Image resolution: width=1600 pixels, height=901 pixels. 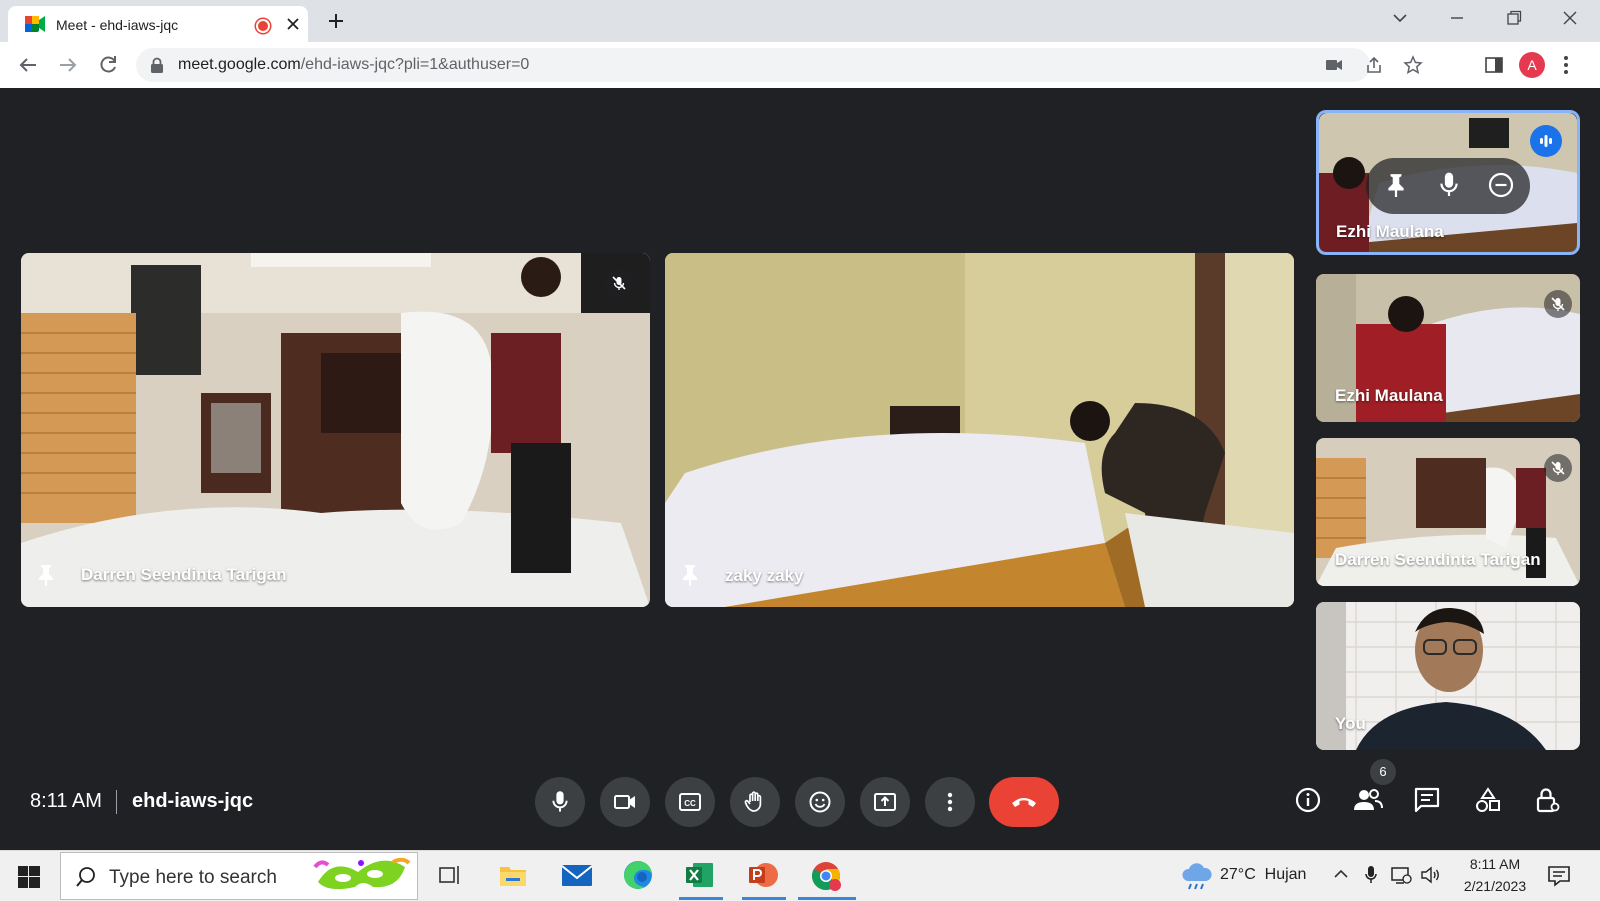 I want to click on recording-indicator-icon, so click(x=263, y=26).